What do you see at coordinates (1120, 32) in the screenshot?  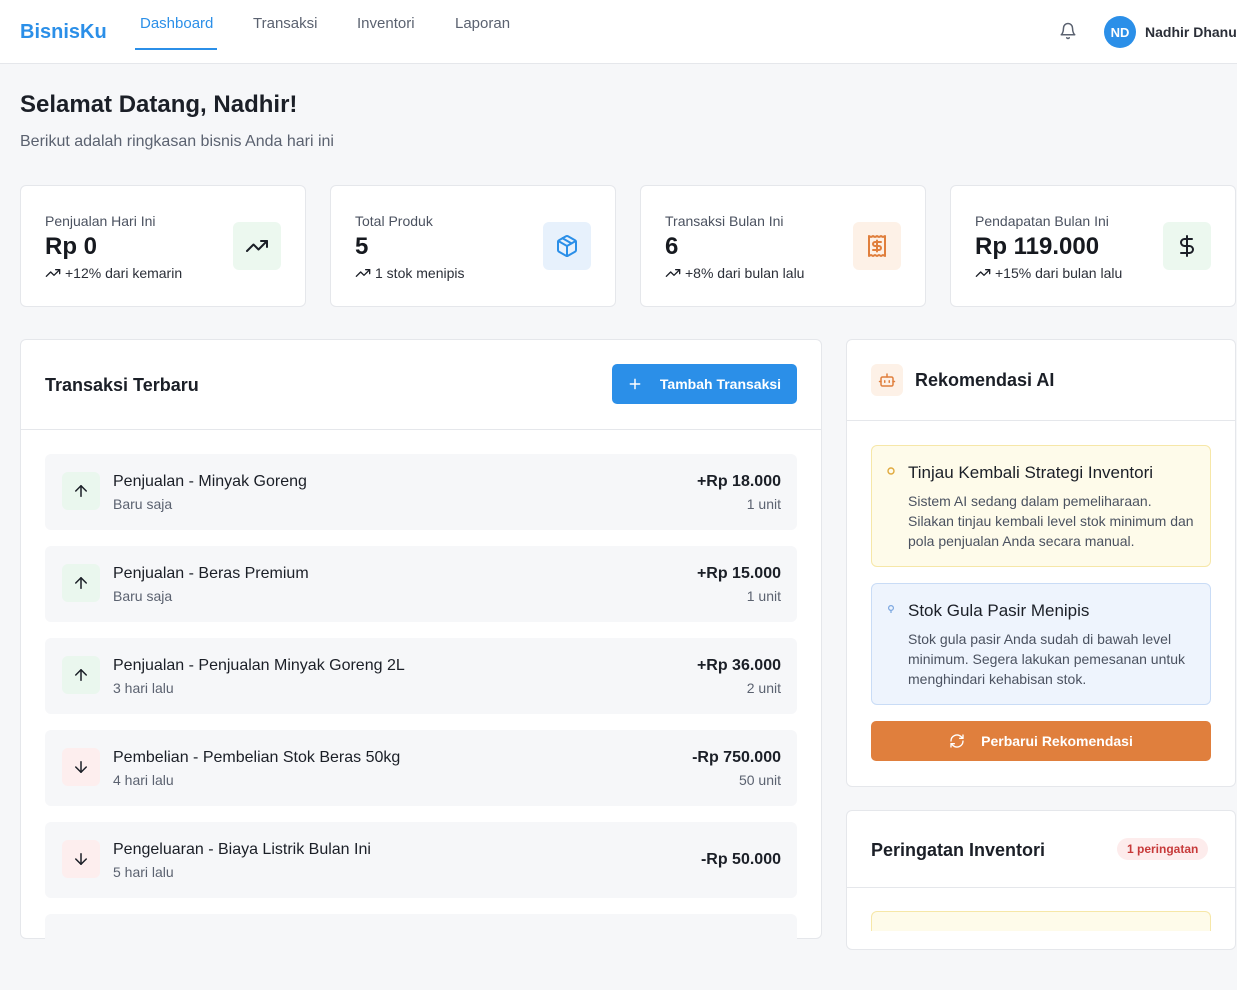 I see `avatar: ND` at bounding box center [1120, 32].